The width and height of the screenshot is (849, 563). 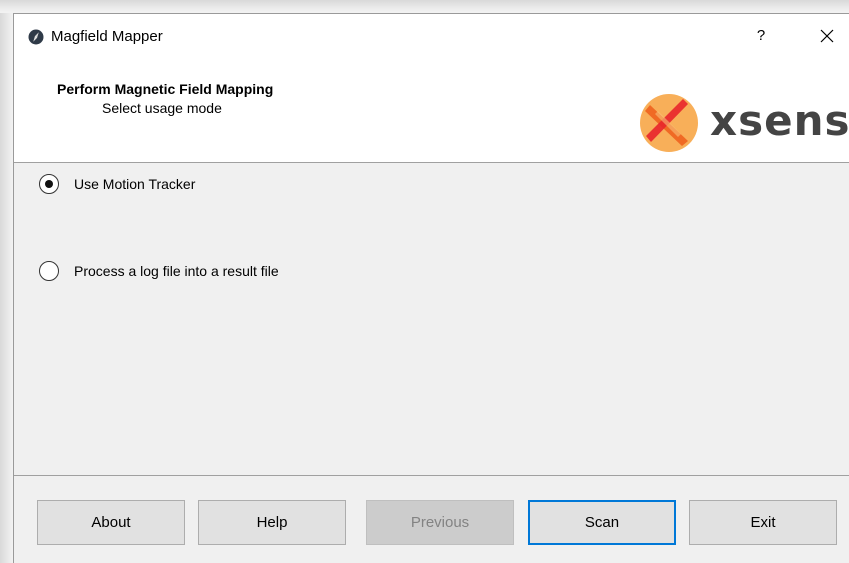 I want to click on radio-use-motion-tracker: Use Motion Tracker, so click(x=117, y=184).